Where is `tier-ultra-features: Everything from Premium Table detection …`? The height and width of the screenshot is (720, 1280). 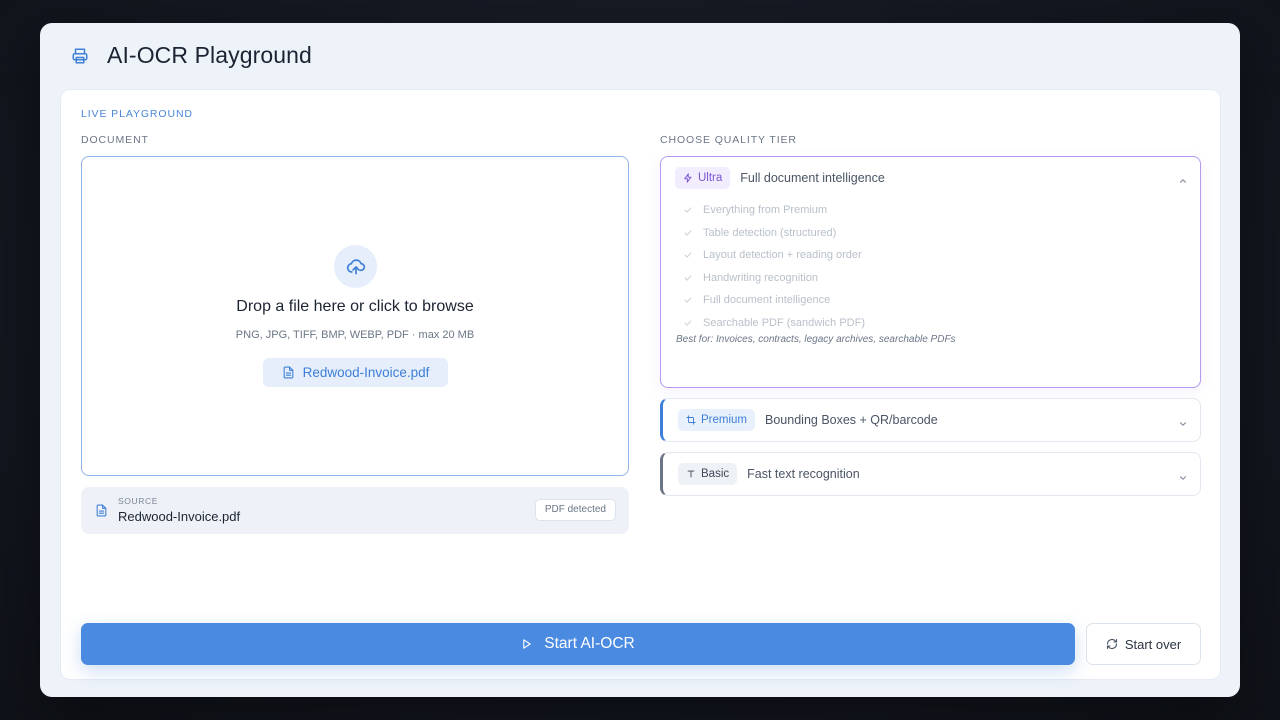 tier-ultra-features: Everything from Premium Table detection … is located at coordinates (774, 266).